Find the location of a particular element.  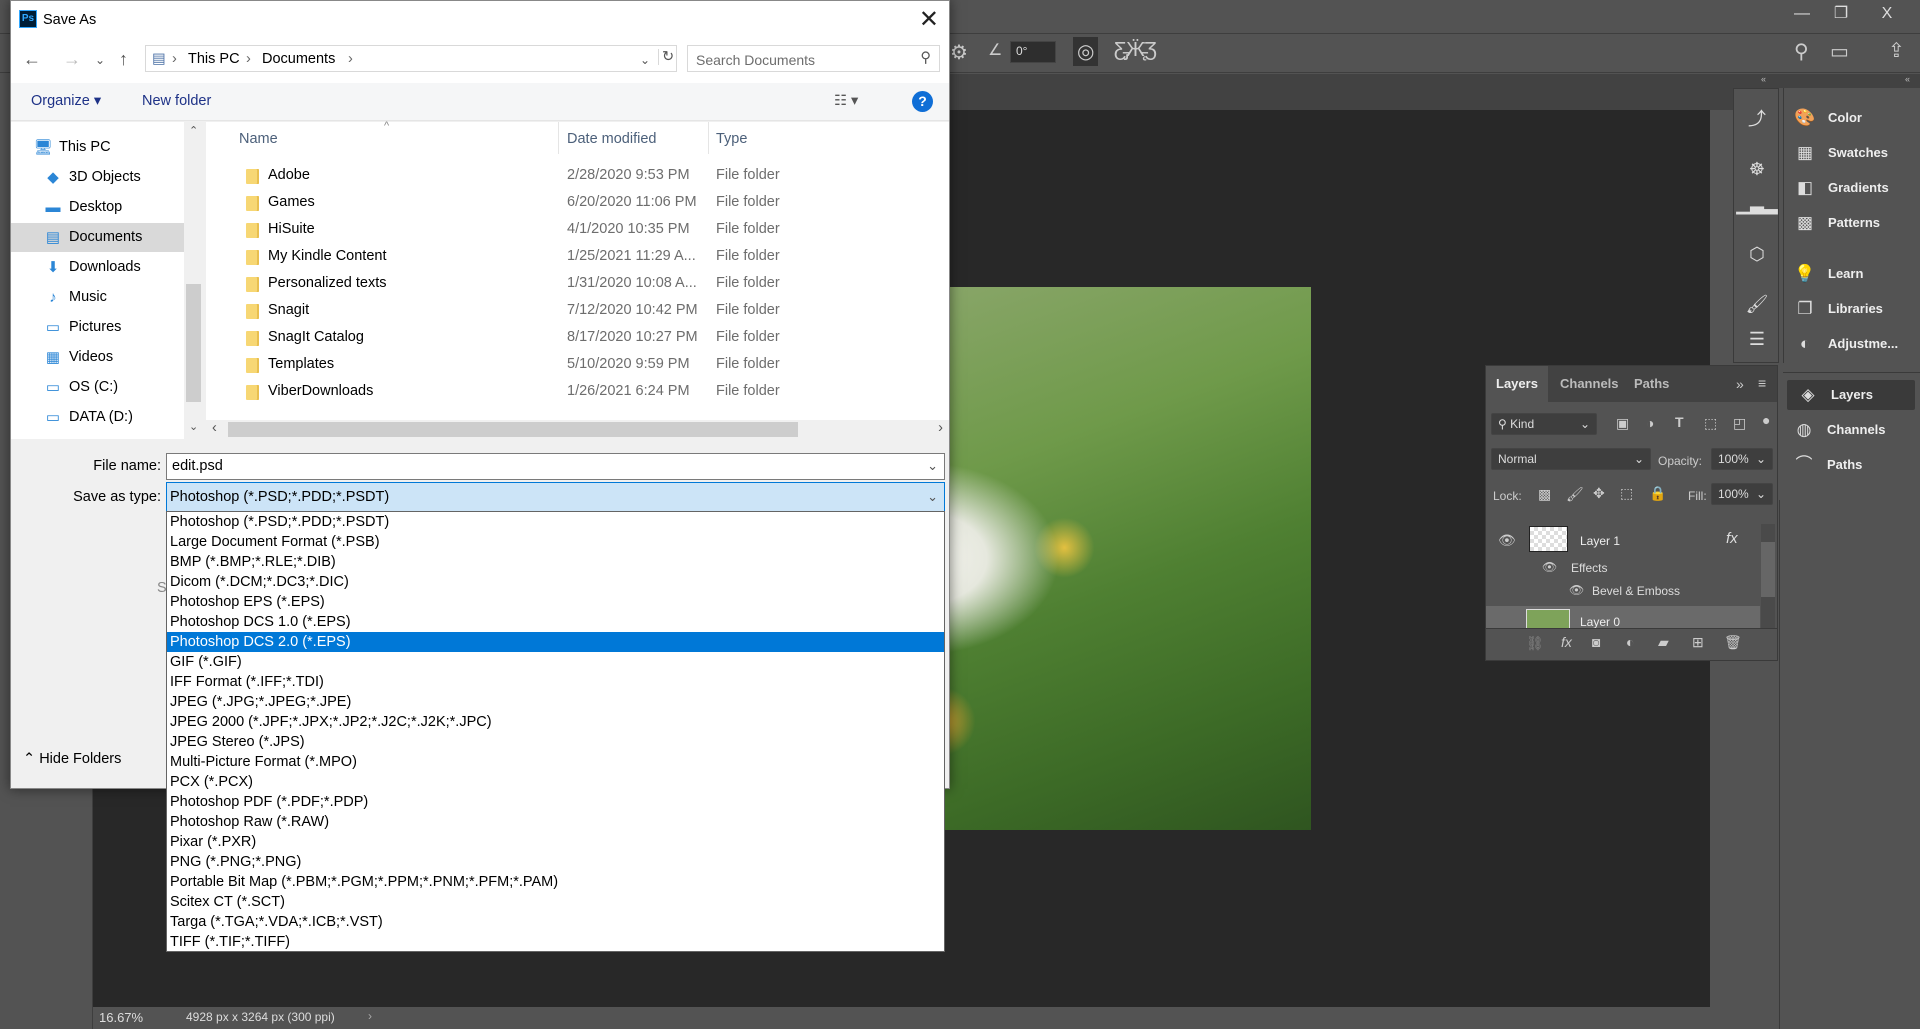

search-icon: ⚲ is located at coordinates (1801, 51).